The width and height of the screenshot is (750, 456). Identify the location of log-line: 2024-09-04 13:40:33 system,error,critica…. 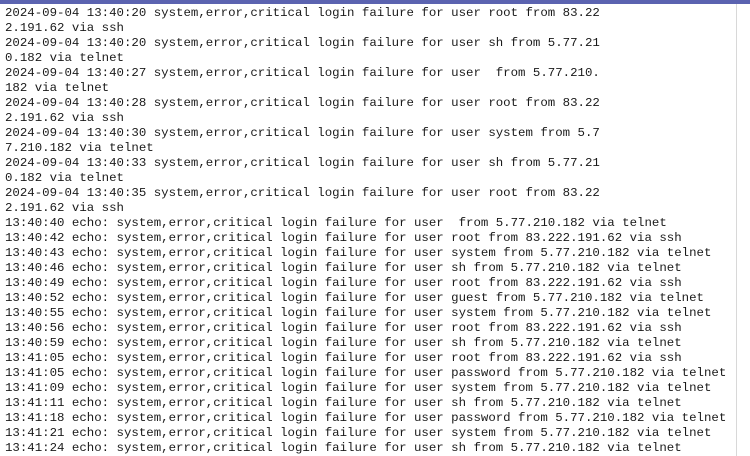
(302, 163).